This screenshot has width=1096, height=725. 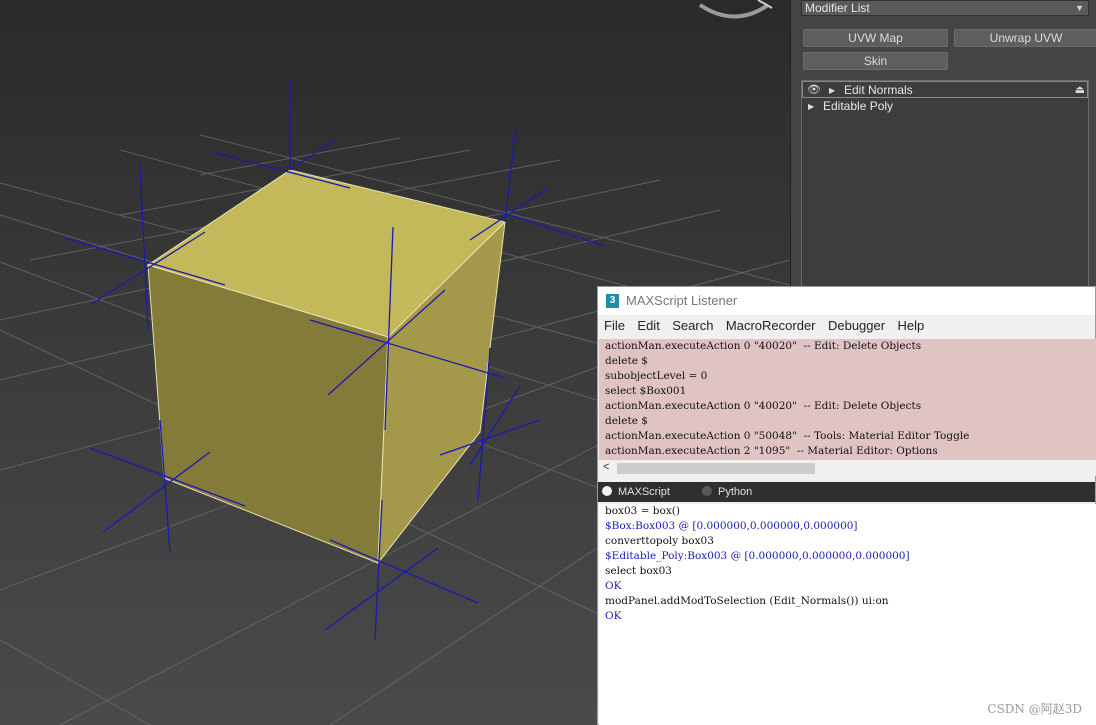 What do you see at coordinates (878, 90) in the screenshot?
I see `stack-item-label: Edit Normals` at bounding box center [878, 90].